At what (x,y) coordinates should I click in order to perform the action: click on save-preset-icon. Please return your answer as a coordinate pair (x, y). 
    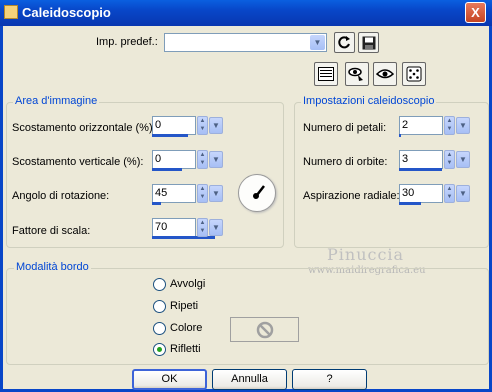
    Looking at the image, I should click on (368, 42).